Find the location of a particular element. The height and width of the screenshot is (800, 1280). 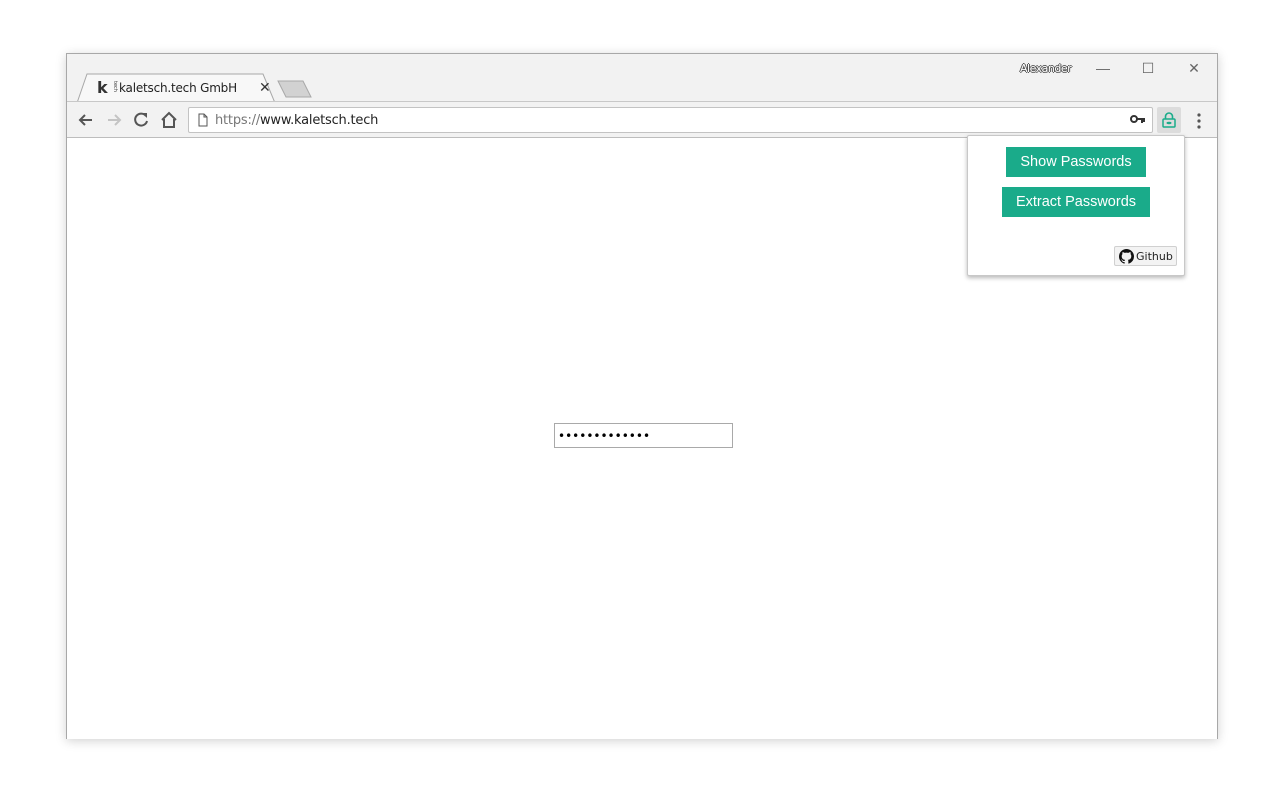

page-icon is located at coordinates (203, 120).